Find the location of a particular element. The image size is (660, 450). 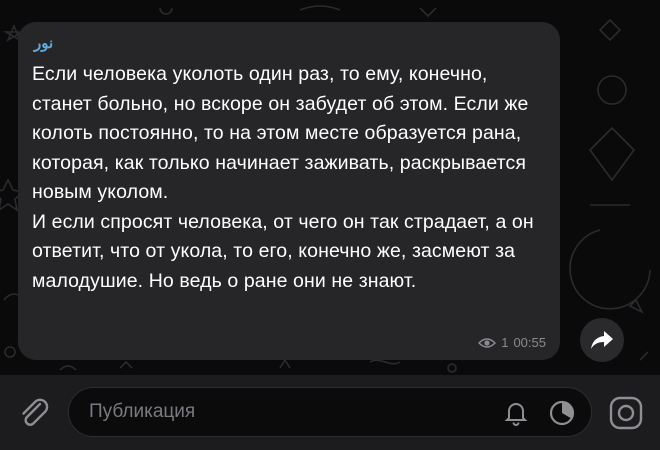

input-placeholder: Публикация is located at coordinates (142, 411).